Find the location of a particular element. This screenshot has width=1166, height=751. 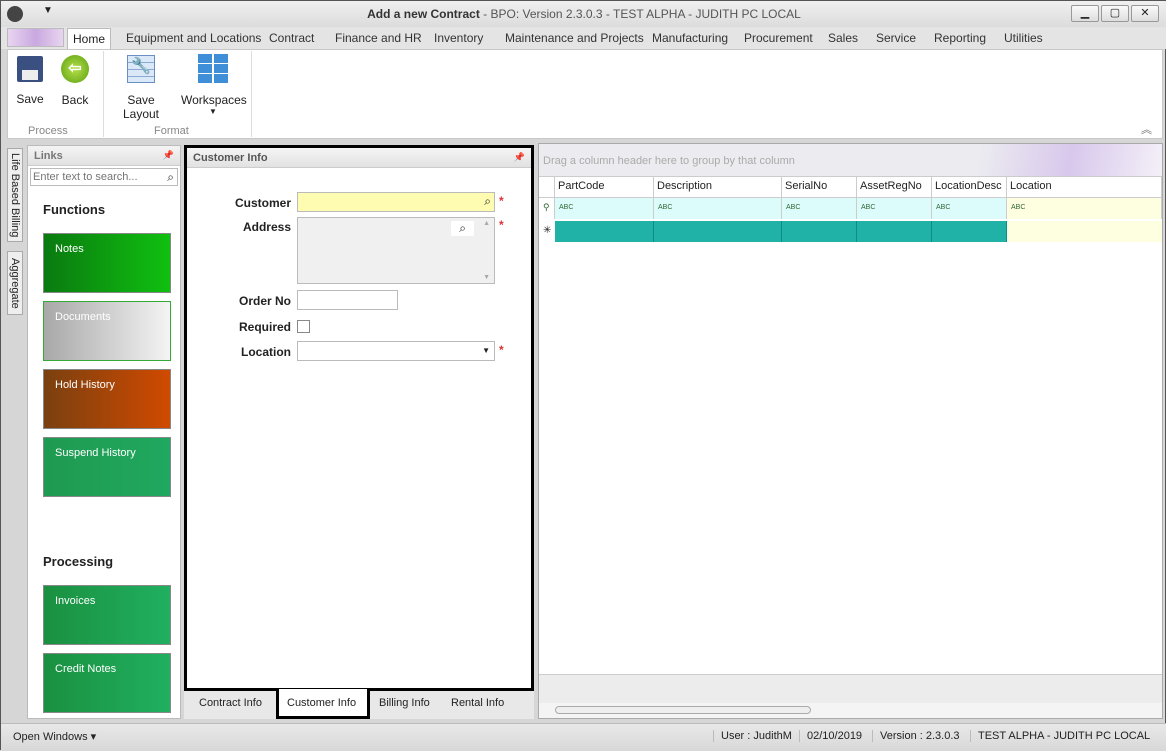

workspaces-button: Workspaces ▼ is located at coordinates (214, 84).